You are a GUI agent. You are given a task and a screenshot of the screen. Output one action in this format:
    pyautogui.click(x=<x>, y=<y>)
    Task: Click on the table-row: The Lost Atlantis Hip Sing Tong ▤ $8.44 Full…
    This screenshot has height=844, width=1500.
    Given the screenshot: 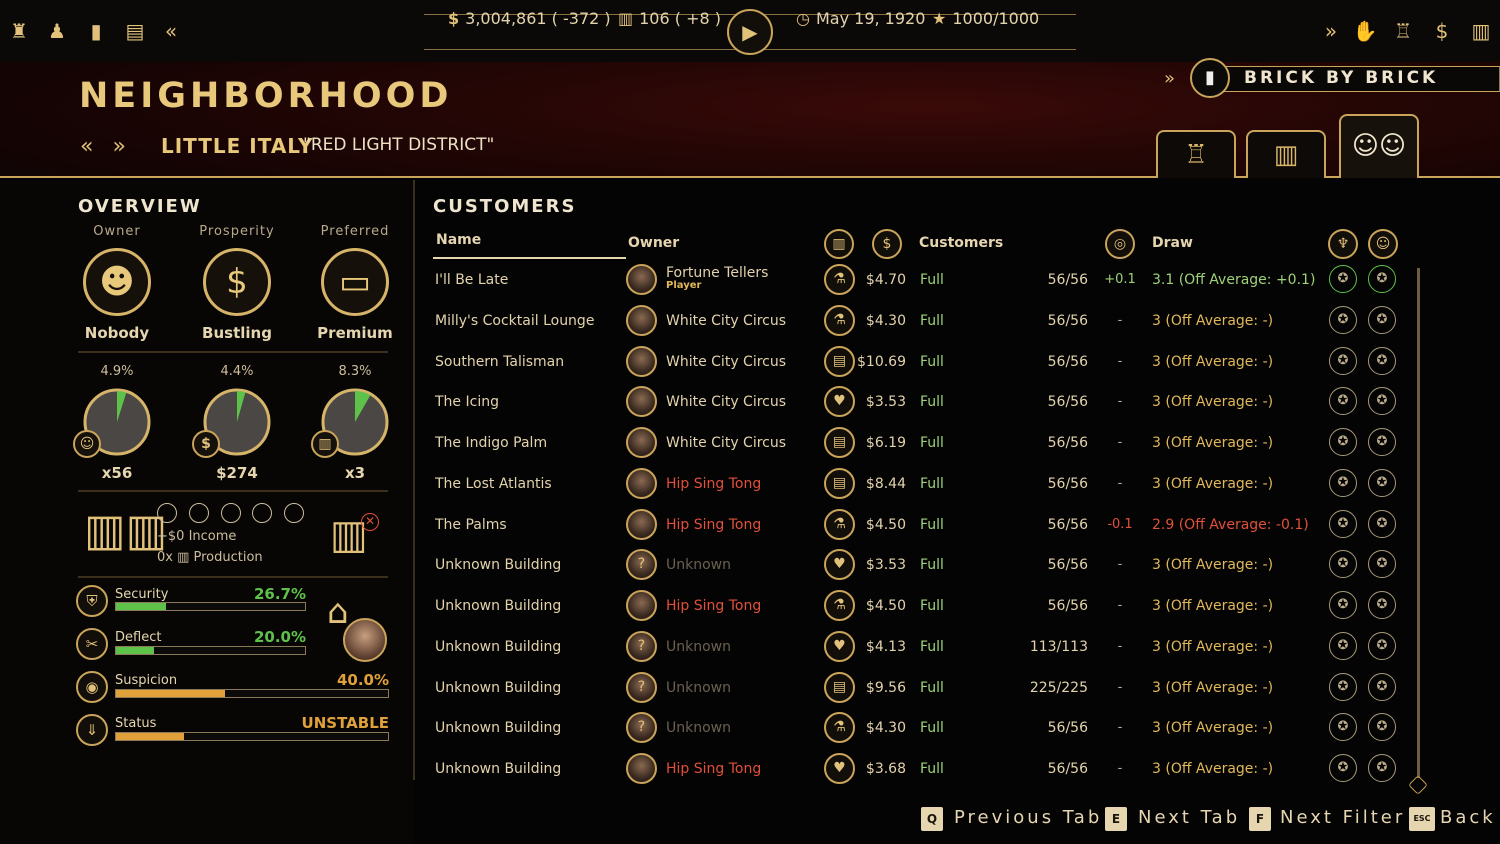 What is the action you would take?
    pyautogui.click(x=920, y=484)
    